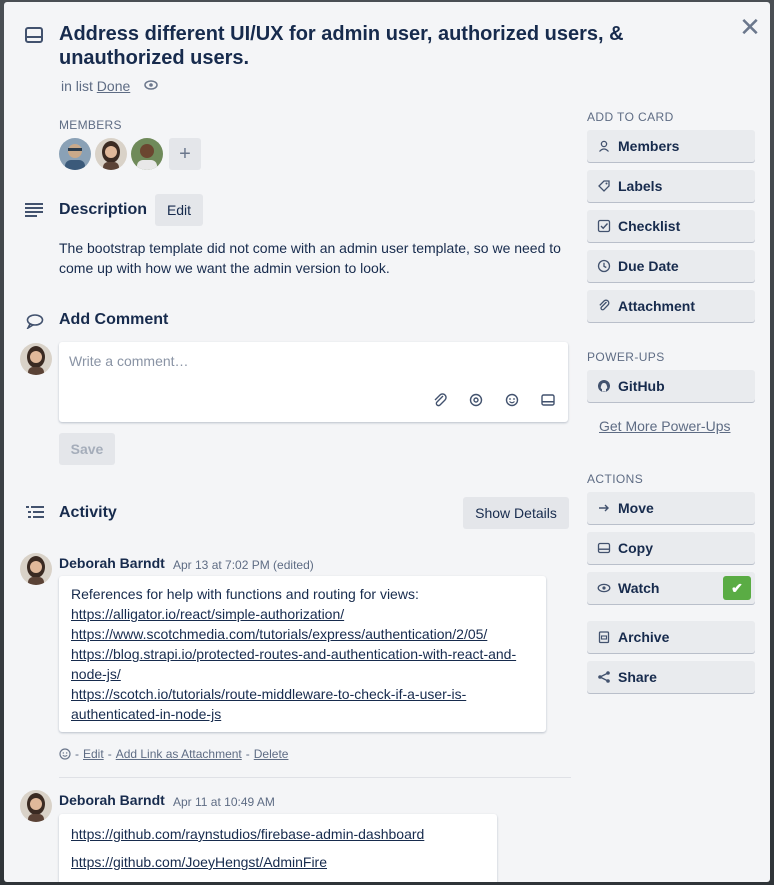  Describe the element at coordinates (635, 548) in the screenshot. I see `copy-button-label: Copy` at that location.